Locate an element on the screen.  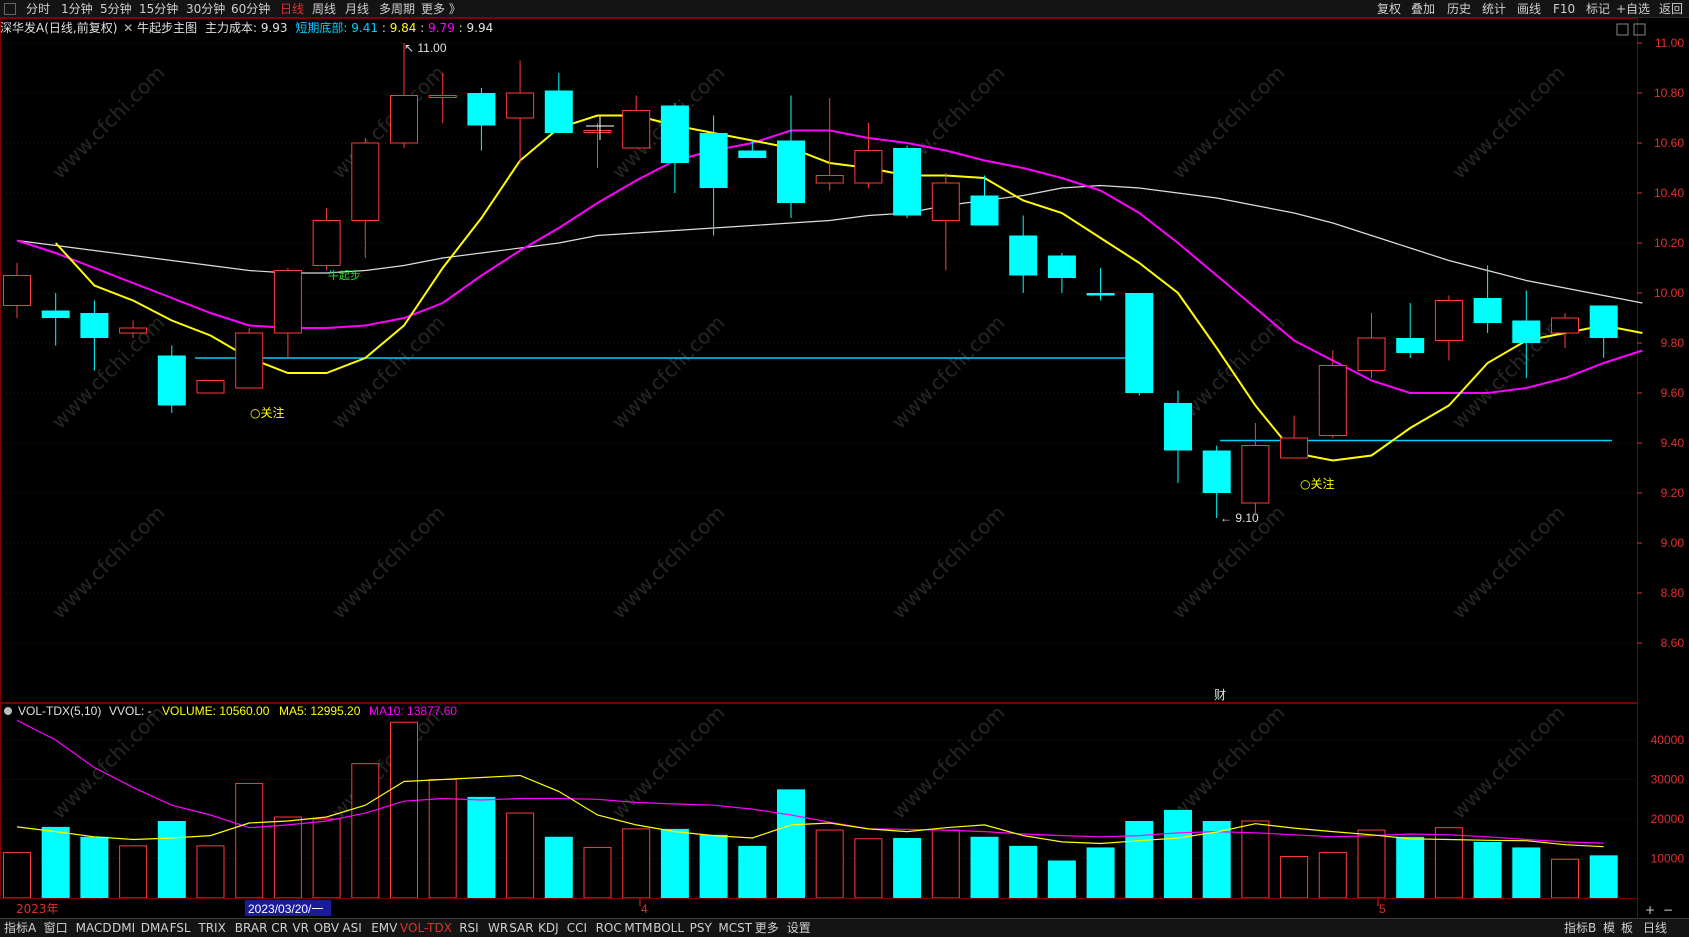
indicator-tab: KDJ is located at coordinates (548, 928).